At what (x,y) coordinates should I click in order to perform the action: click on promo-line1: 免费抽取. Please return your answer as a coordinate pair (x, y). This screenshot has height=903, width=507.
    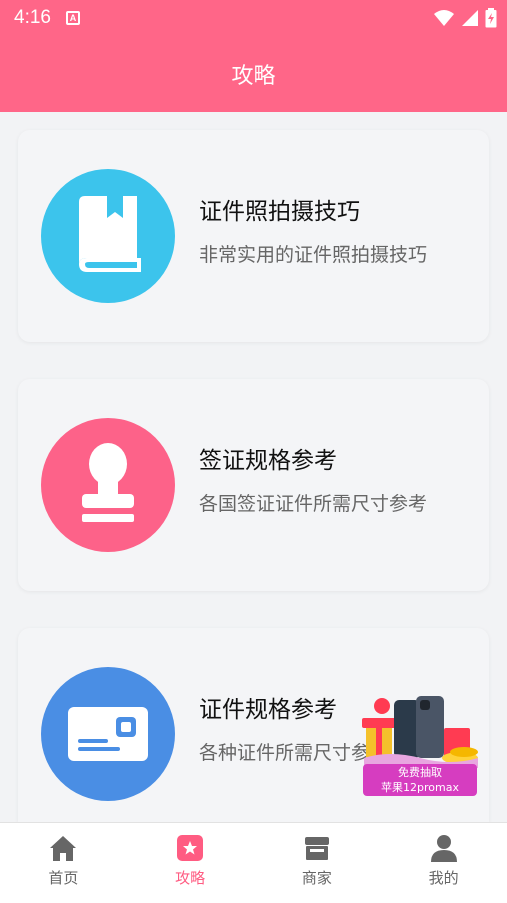
    Looking at the image, I should click on (420, 772).